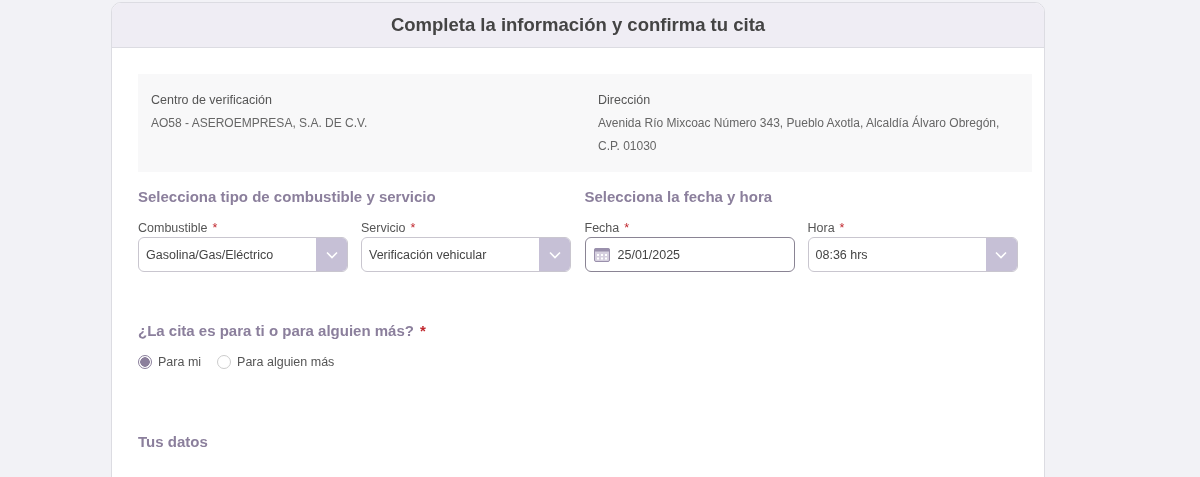  Describe the element at coordinates (466, 254) in the screenshot. I see `select-field: Verificación vehicular` at that location.